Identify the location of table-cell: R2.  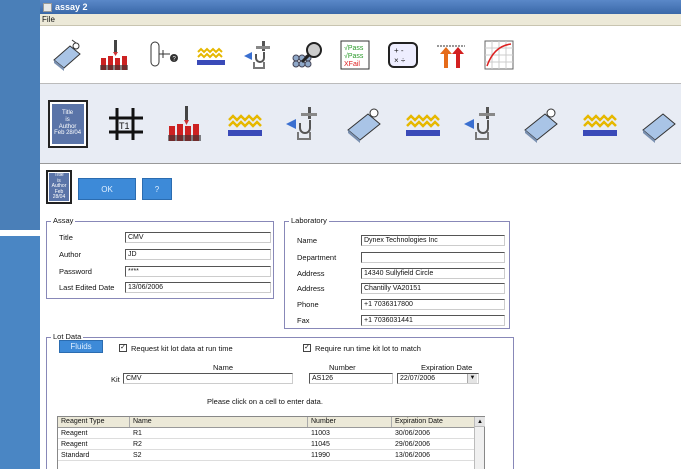
(219, 444).